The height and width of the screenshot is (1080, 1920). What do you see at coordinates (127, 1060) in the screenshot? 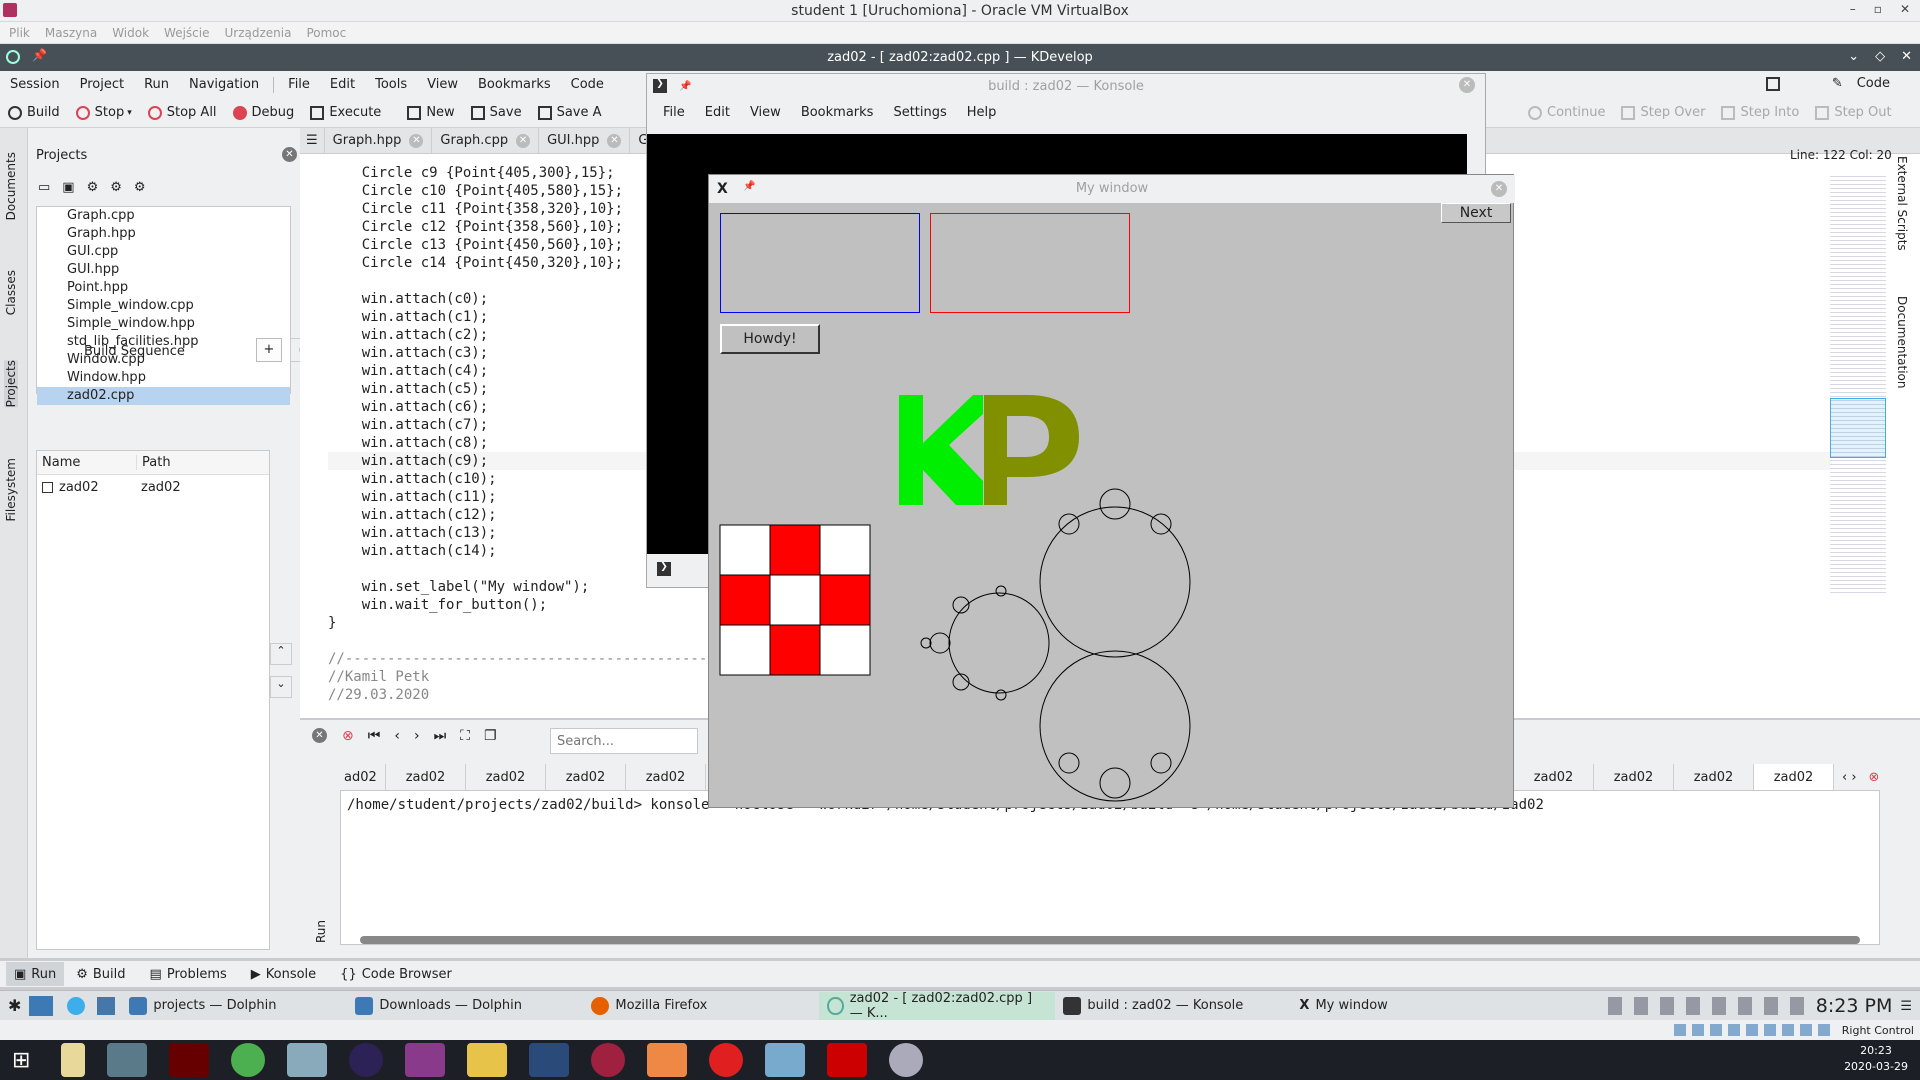
I see `app-icon` at bounding box center [127, 1060].